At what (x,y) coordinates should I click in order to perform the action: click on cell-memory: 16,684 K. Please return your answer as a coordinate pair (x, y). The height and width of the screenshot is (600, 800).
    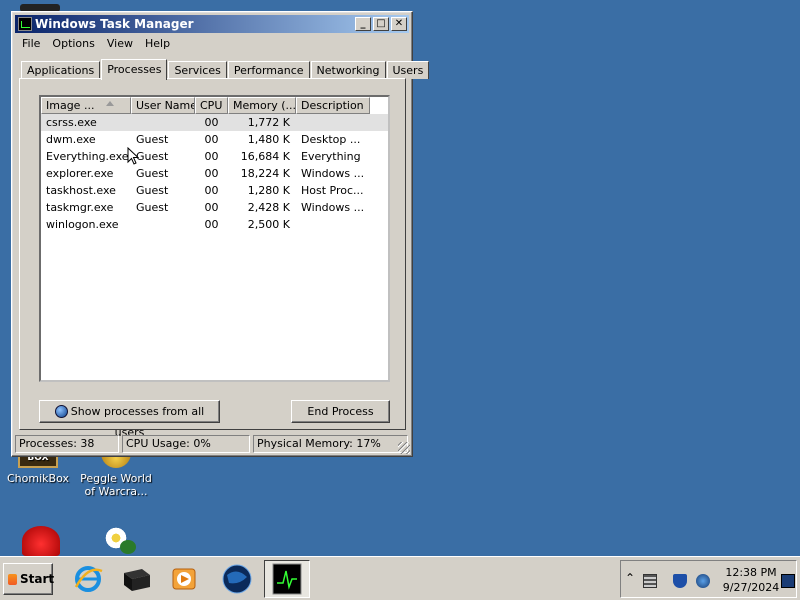
    Looking at the image, I should click on (265, 156).